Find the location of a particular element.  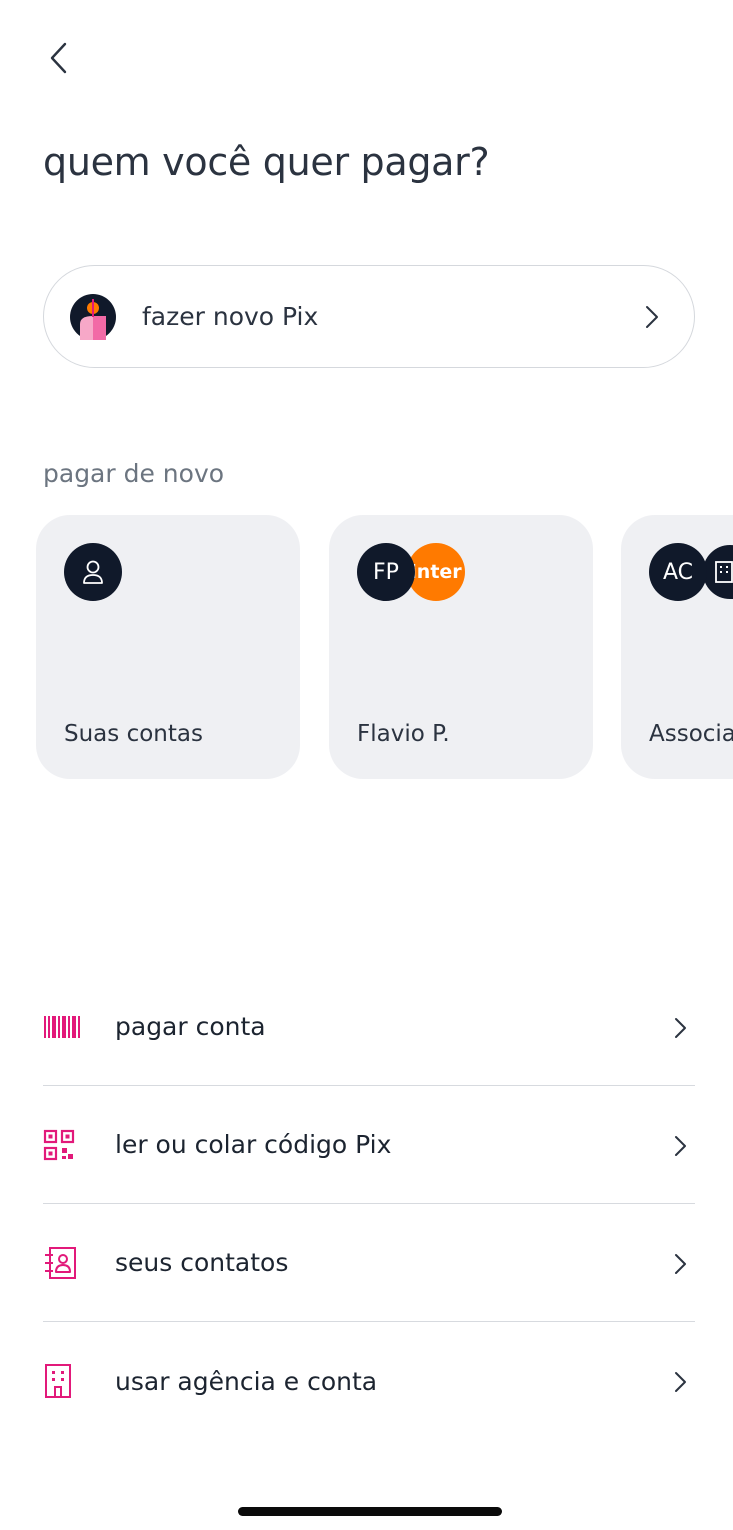

new-pix-button: fazer novo Pix is located at coordinates (369, 316).